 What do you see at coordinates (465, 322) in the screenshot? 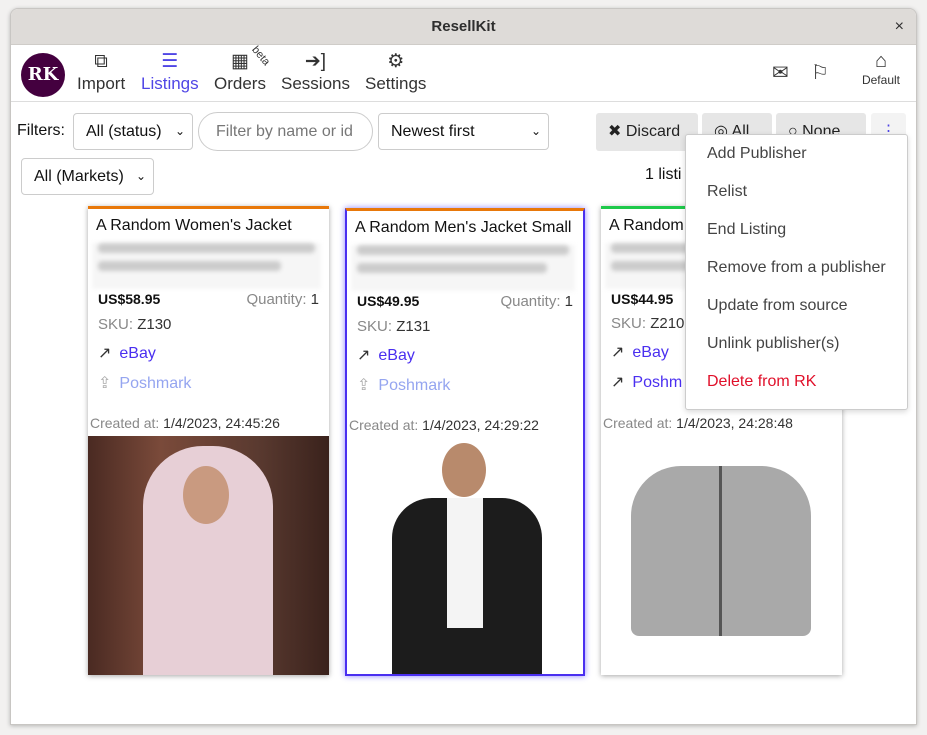
I see `sku: SKU: Z131` at bounding box center [465, 322].